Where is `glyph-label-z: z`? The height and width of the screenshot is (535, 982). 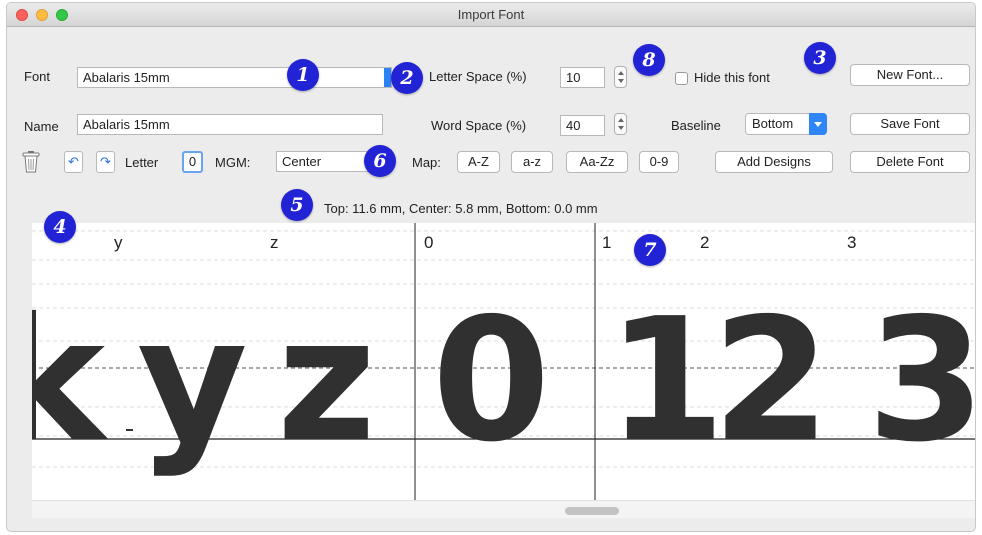 glyph-label-z: z is located at coordinates (274, 242).